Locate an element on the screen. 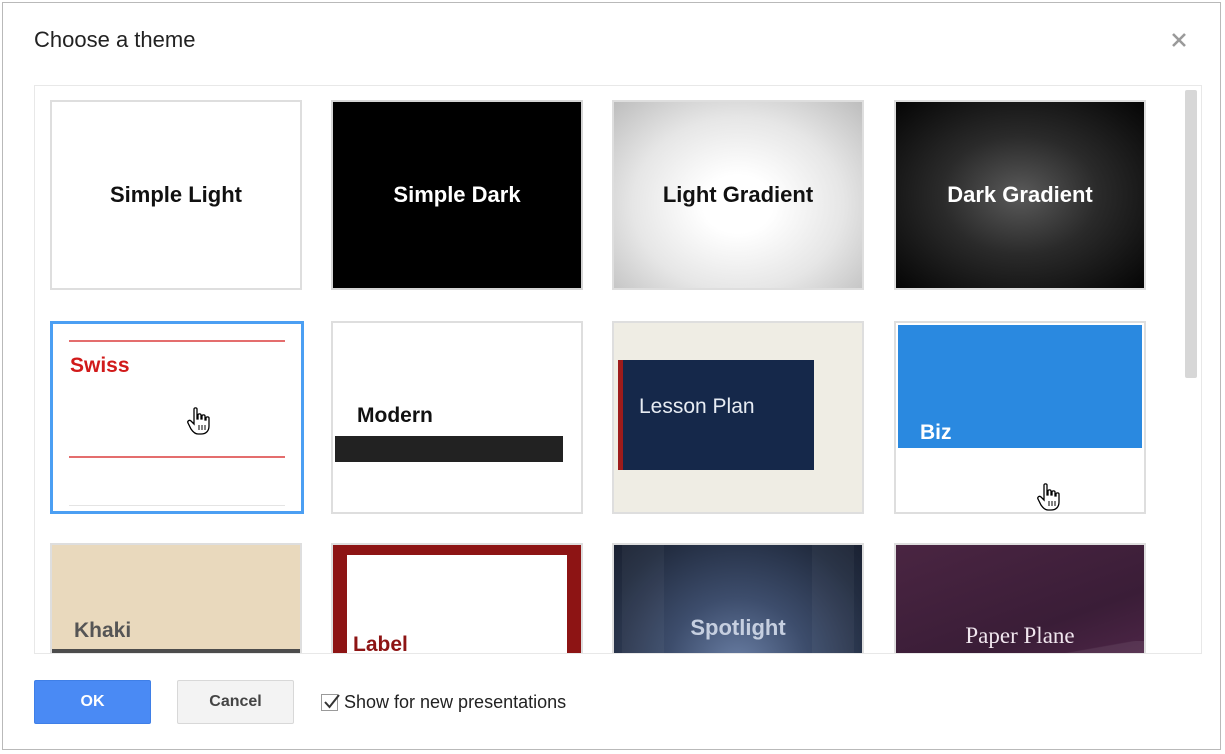 The width and height of the screenshot is (1225, 754). show-checkbox is located at coordinates (330, 702).